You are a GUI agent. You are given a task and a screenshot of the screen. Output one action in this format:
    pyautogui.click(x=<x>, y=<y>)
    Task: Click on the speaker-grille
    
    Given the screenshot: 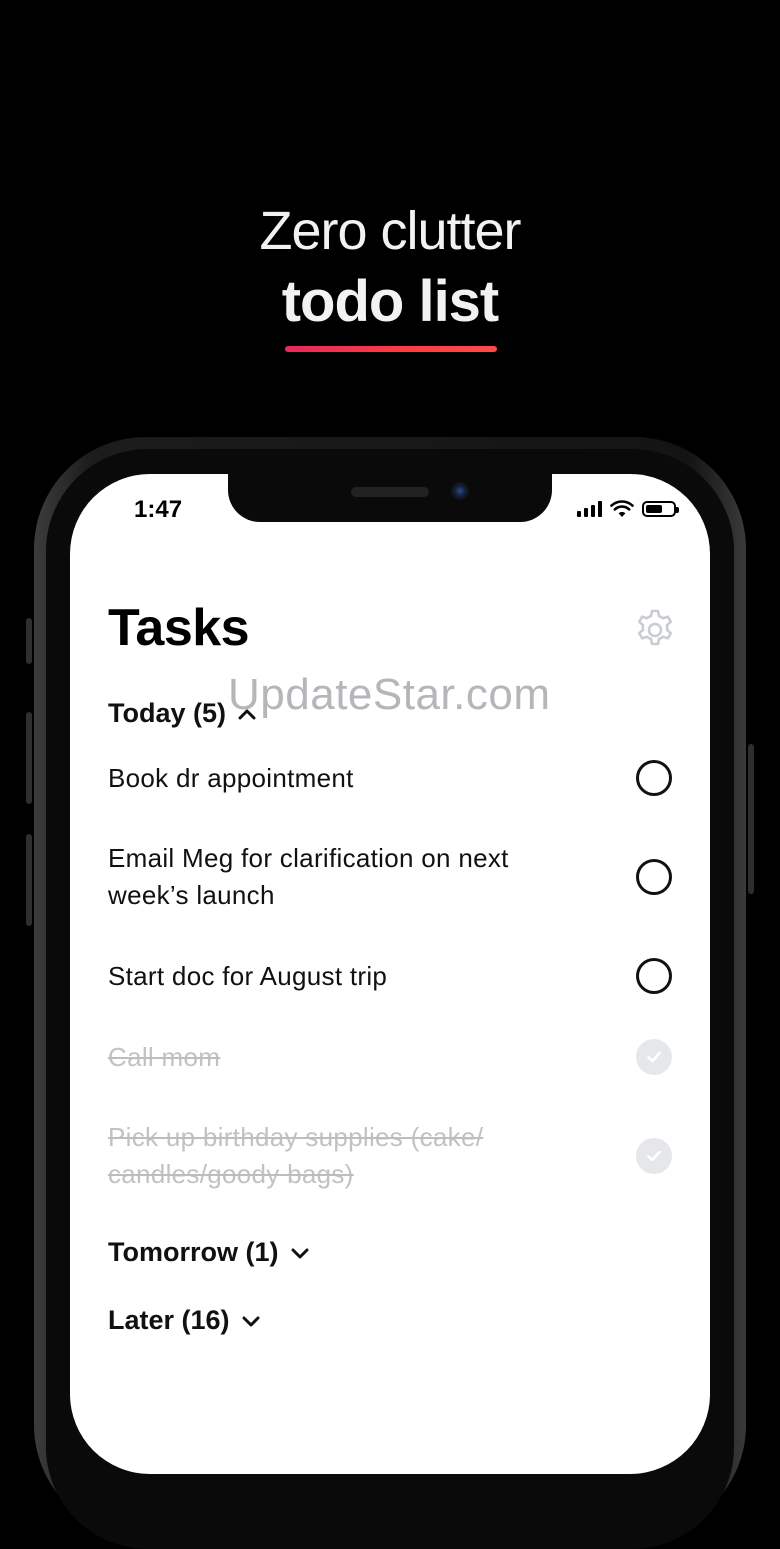 What is the action you would take?
    pyautogui.click(x=390, y=492)
    